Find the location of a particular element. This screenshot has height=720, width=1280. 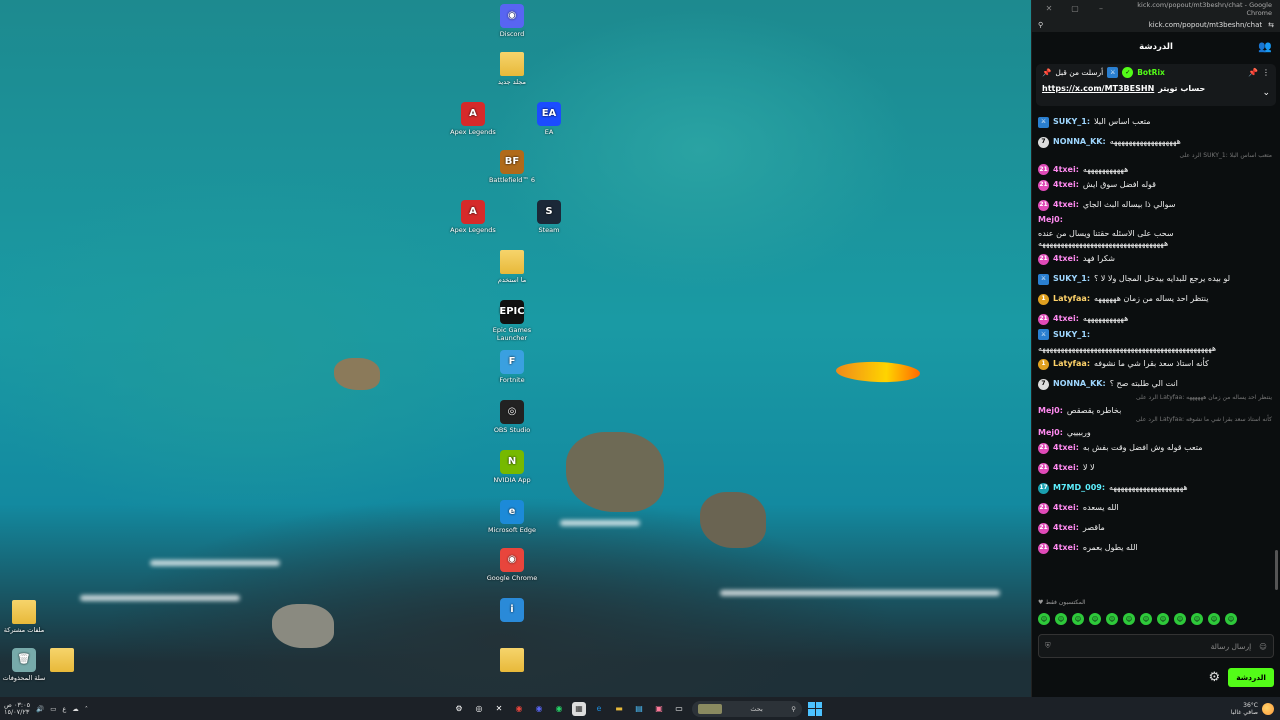

chat-message: 17 M7MD_009: ههههههههههههههههههههه is located at coordinates (1155, 488).